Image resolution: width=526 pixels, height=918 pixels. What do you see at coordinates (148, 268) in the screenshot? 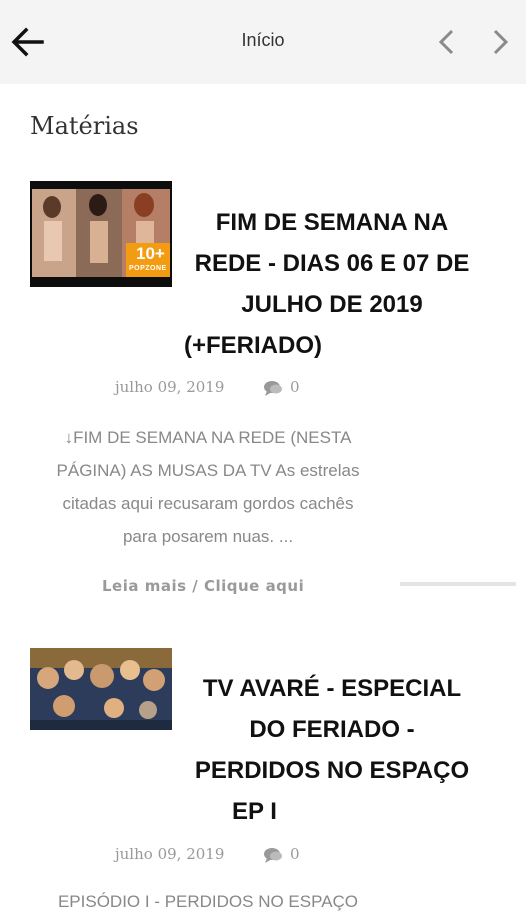
I see `thumbnail-badge-subtitle: POPZONE` at bounding box center [148, 268].